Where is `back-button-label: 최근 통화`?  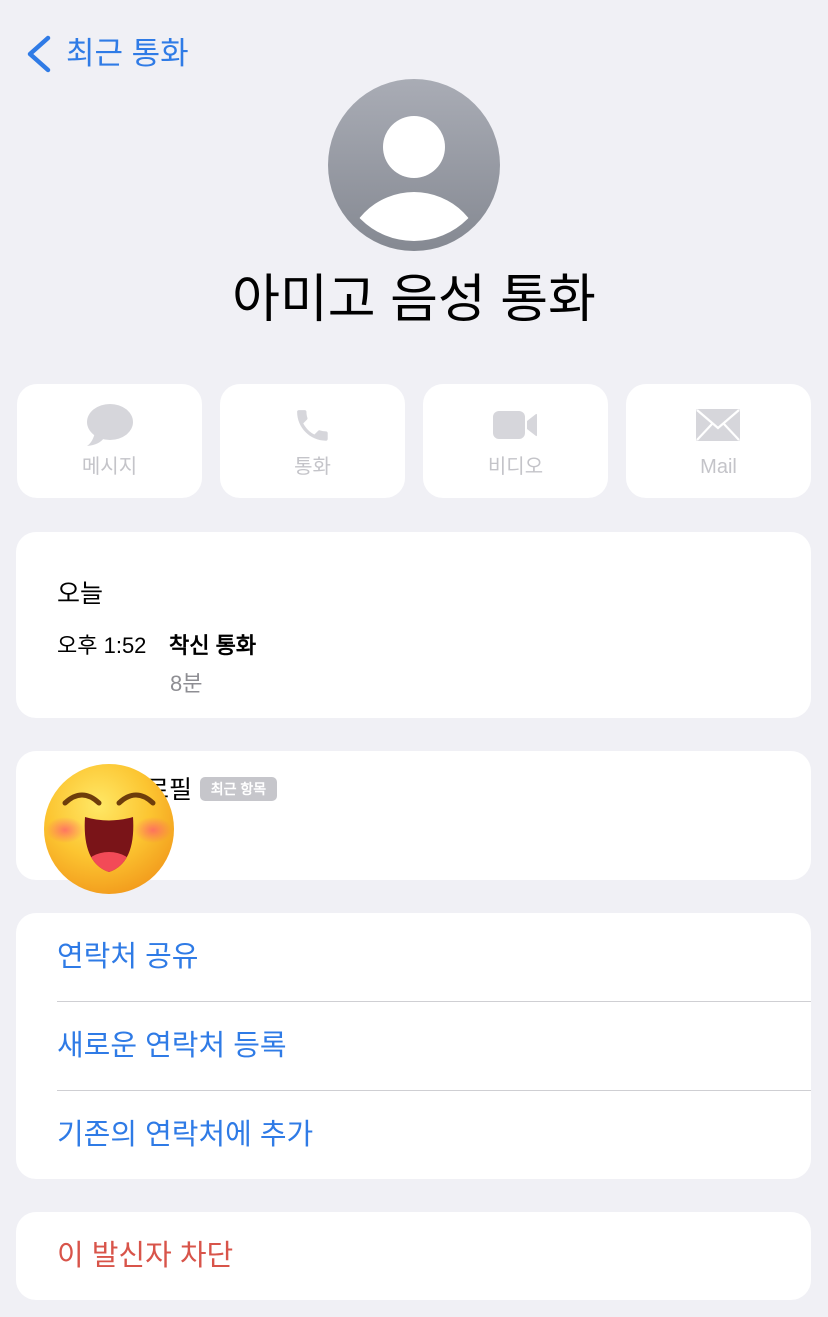
back-button-label: 최근 통화 is located at coordinates (127, 54).